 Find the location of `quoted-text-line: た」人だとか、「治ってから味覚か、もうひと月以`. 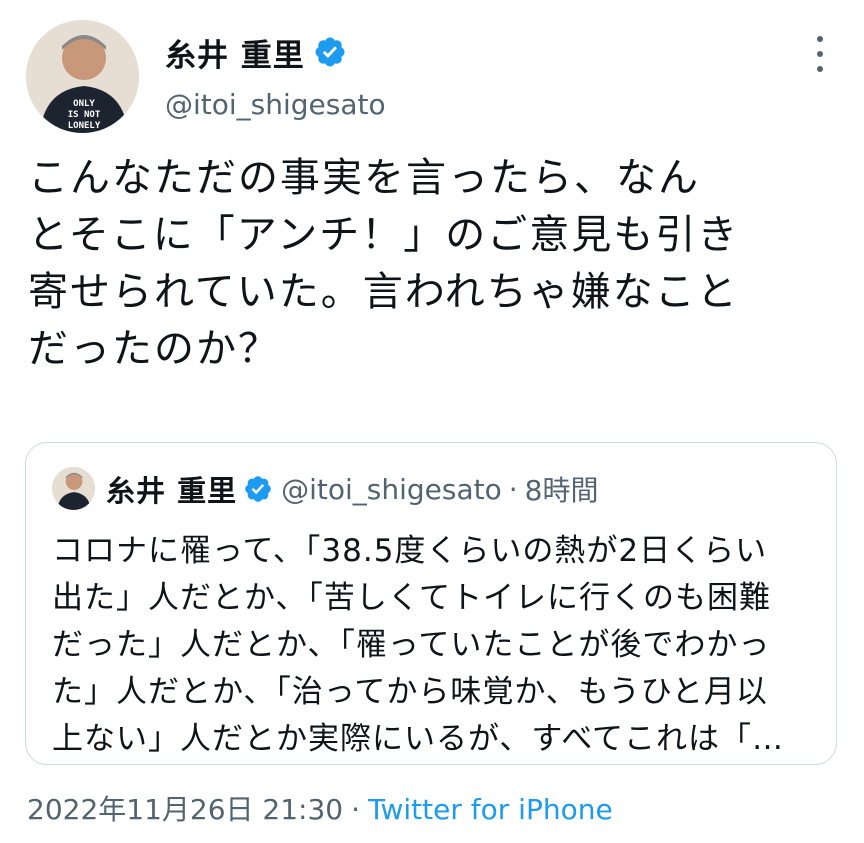

quoted-text-line: た」人だとか、「治ってから味覚か、もうひと月以 is located at coordinates (410, 692).